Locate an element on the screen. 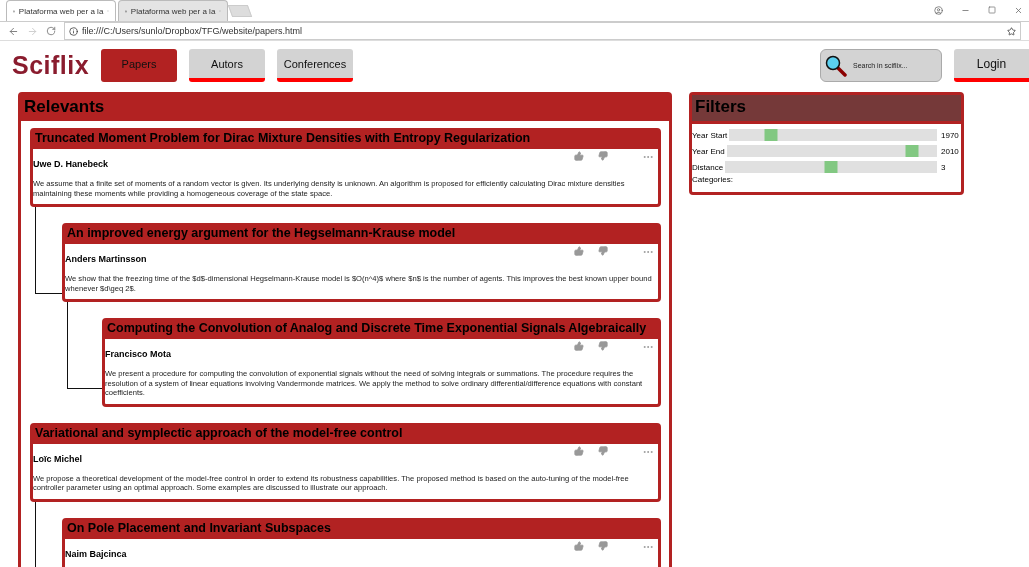 Image resolution: width=1029 pixels, height=567 pixels. slider-value: 3 is located at coordinates (944, 167).